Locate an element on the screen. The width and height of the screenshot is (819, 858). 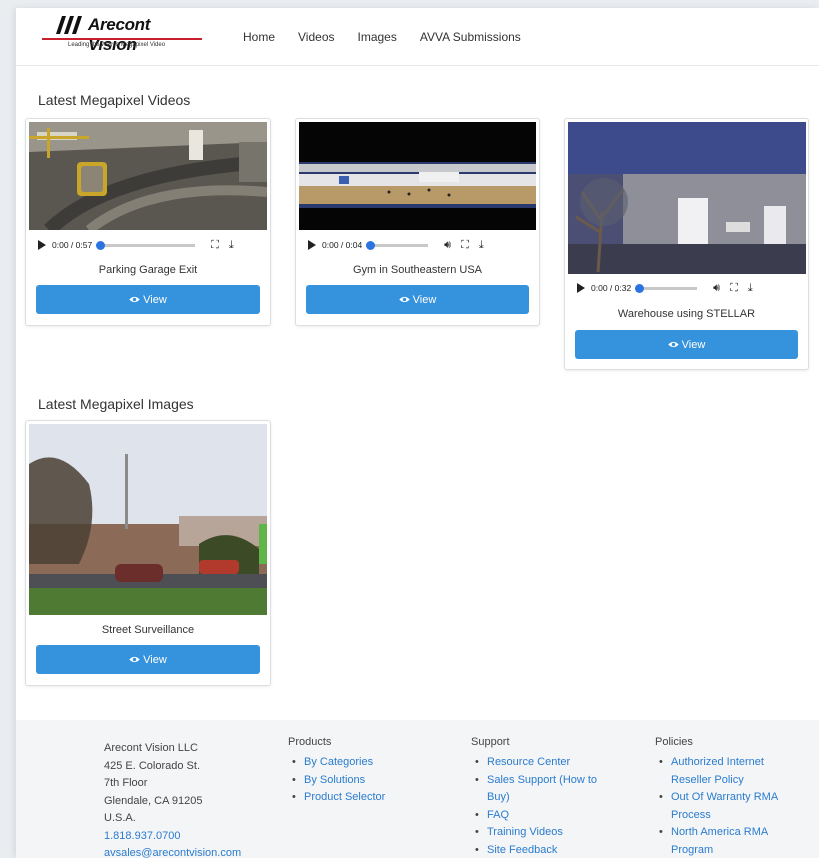
video-time: 0:00 / 0:32 is located at coordinates (611, 288).